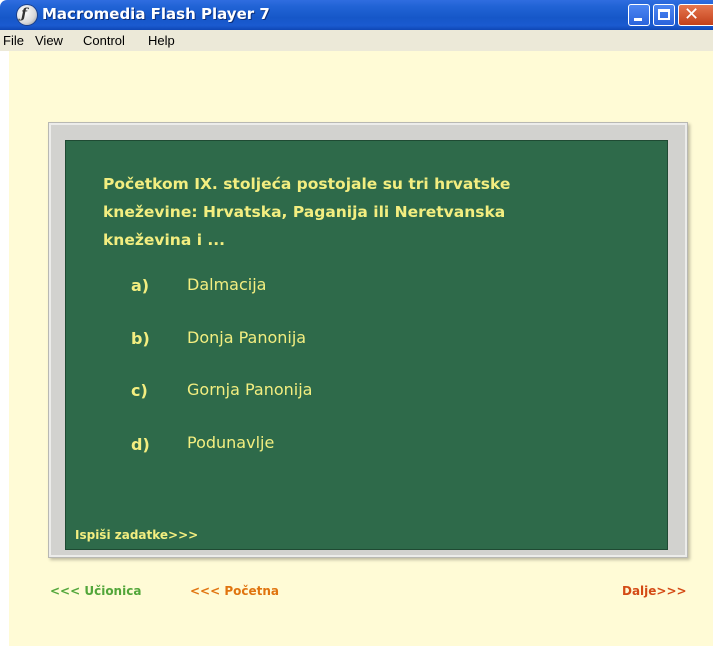  Describe the element at coordinates (226, 284) in the screenshot. I see `option-text: Dalmacija` at that location.